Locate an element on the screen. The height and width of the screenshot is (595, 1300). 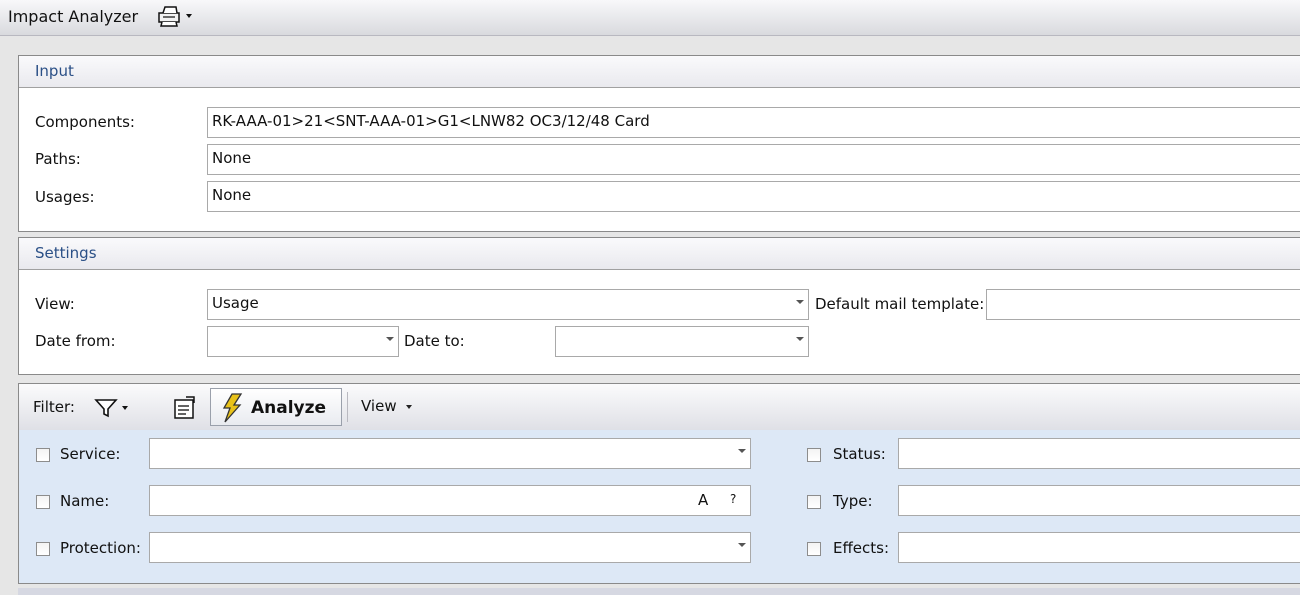
mail-template-label: Default mail template: is located at coordinates (900, 304).